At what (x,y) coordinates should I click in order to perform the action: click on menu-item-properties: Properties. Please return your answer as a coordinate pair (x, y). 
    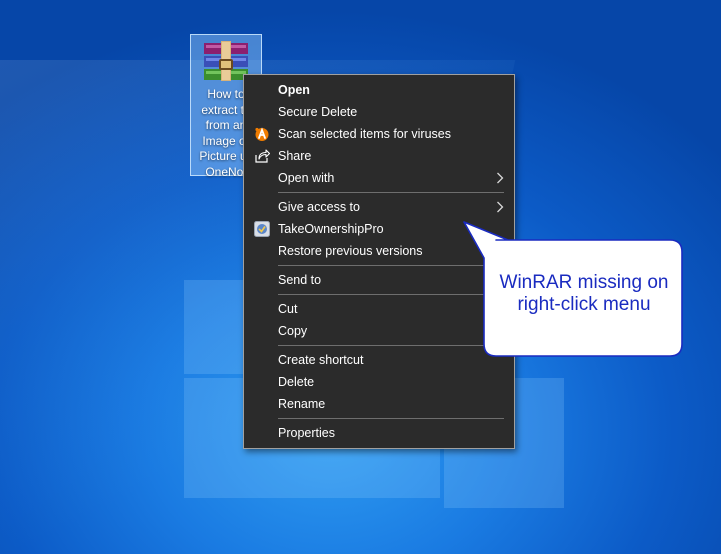
    Looking at the image, I should click on (379, 433).